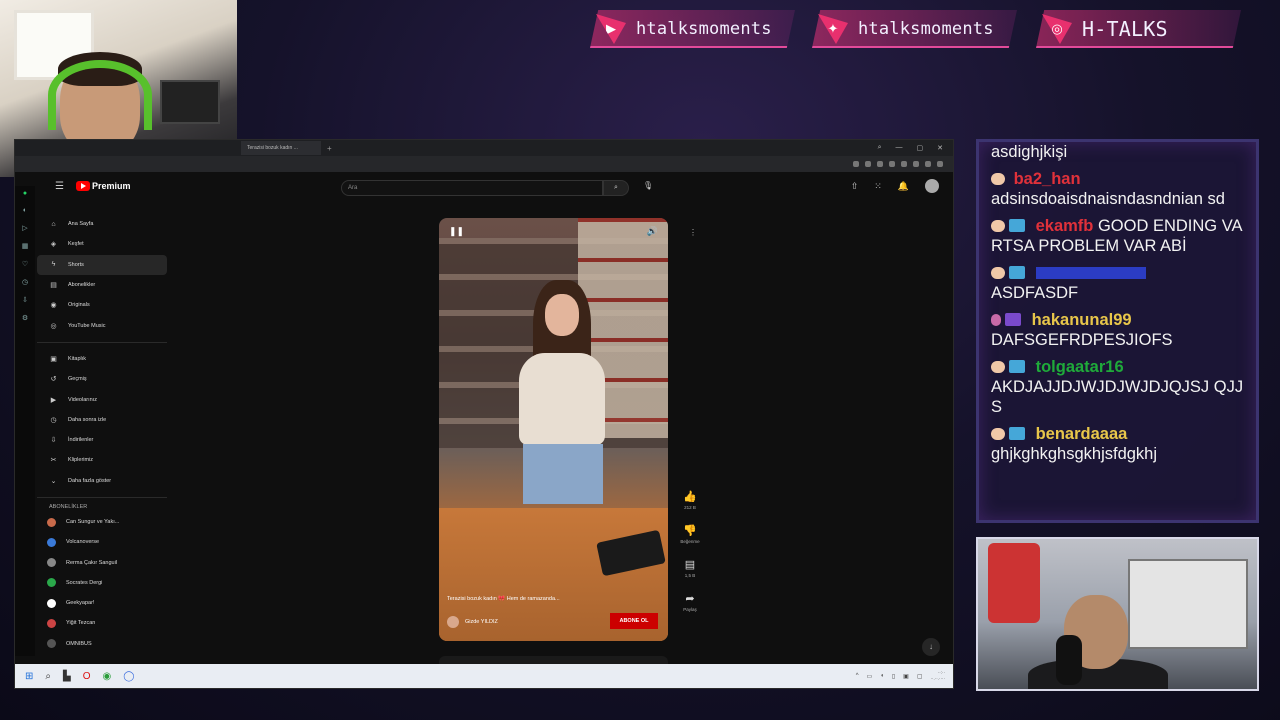 The width and height of the screenshot is (1280, 720). I want to click on emote-badge-icon, so click(998, 273).